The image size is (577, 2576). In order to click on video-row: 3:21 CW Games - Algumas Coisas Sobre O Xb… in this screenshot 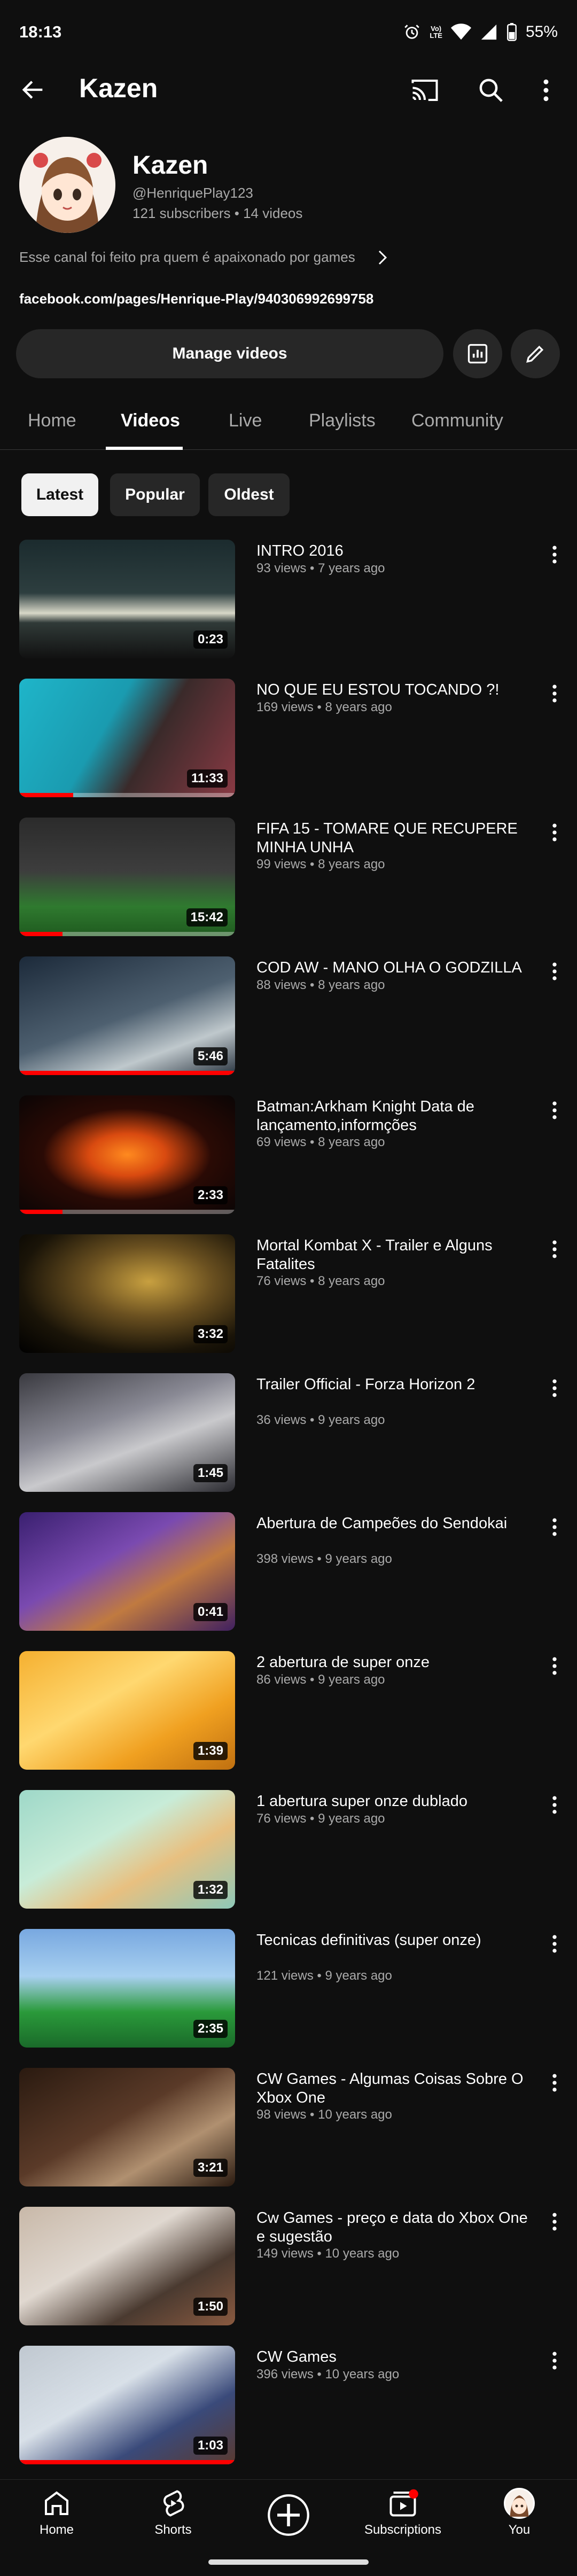, I will do `click(288, 2132)`.